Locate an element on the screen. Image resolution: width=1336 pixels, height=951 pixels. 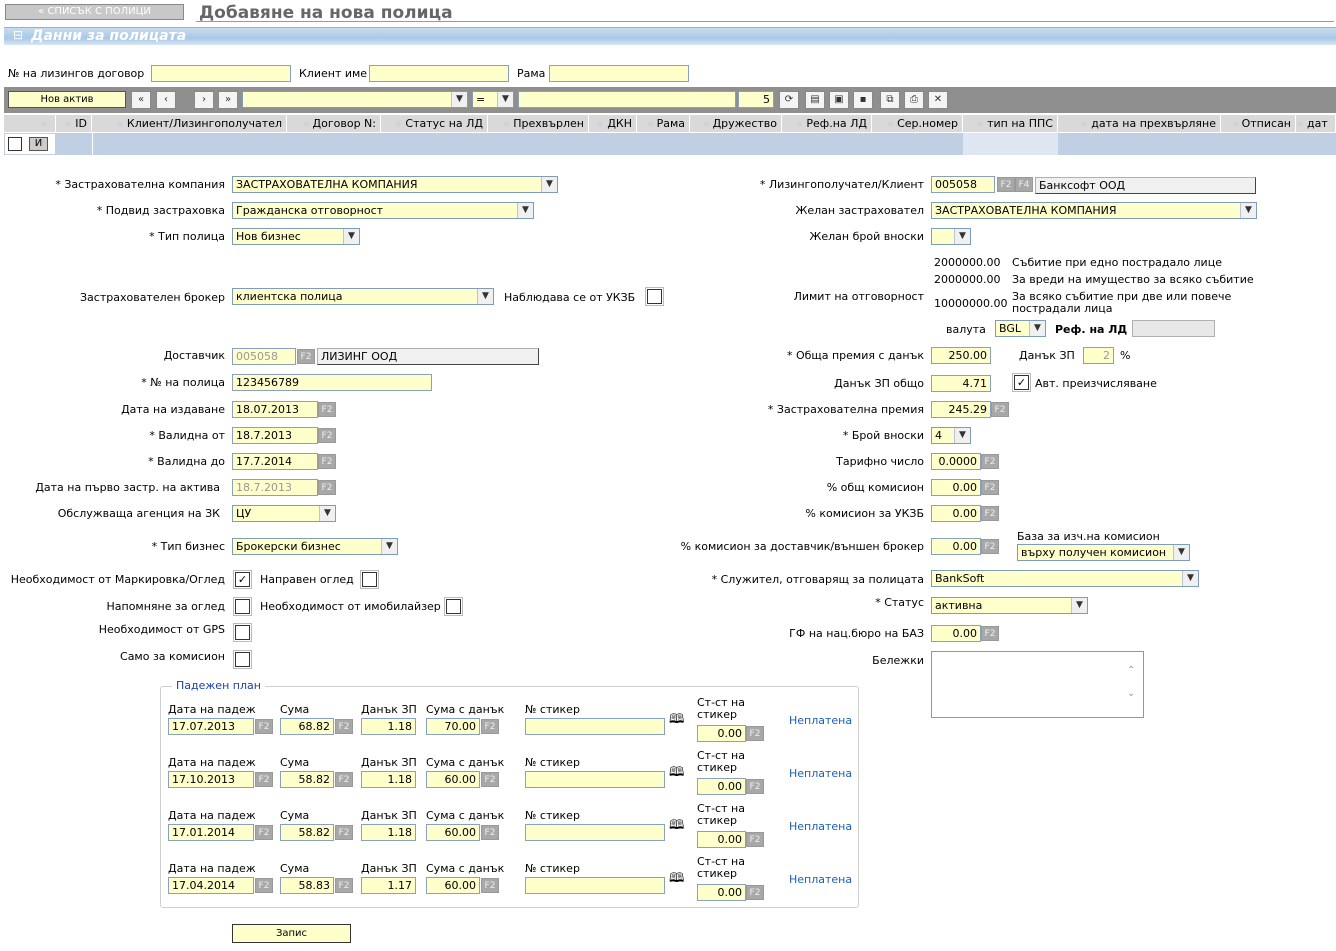
grid-col-transfer-date: дата на прехвърляне is located at coordinates (1139, 123).